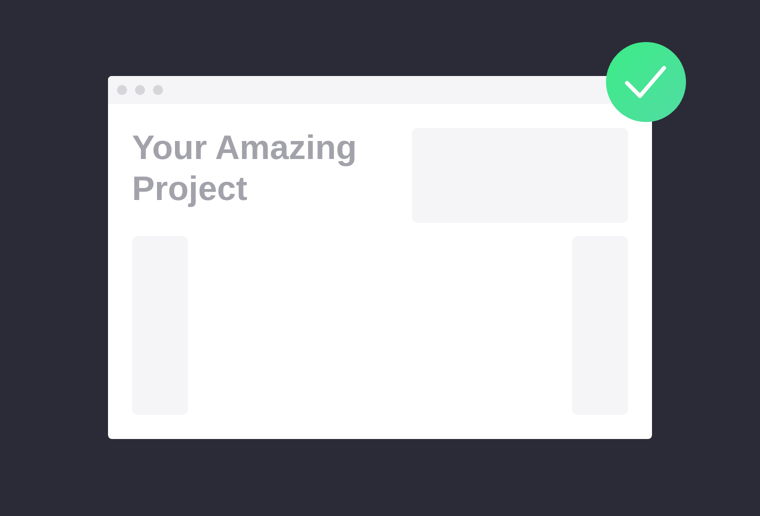  I want to click on headline: Your Amazing Project, so click(245, 169).